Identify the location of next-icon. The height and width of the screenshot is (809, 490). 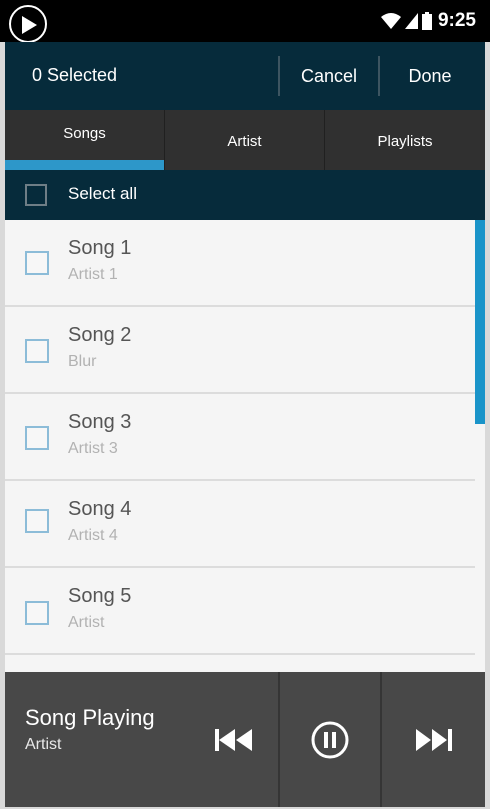
(433, 739).